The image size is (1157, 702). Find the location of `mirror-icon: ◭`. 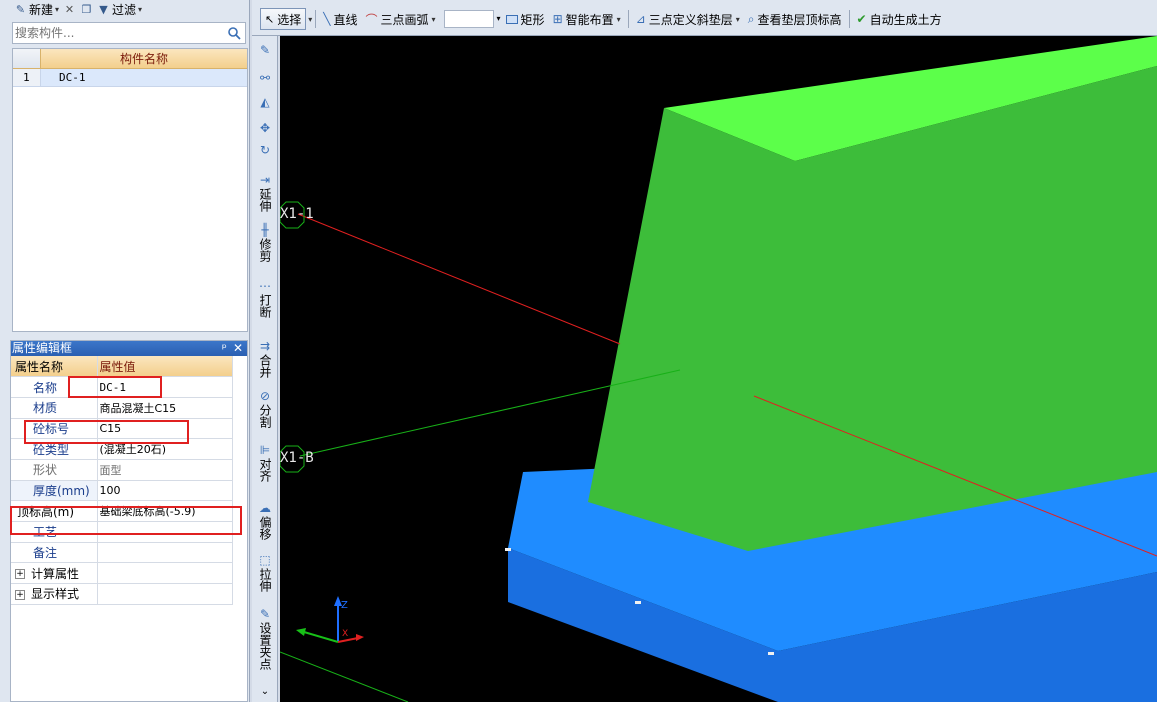

mirror-icon: ◭ is located at coordinates (265, 102).